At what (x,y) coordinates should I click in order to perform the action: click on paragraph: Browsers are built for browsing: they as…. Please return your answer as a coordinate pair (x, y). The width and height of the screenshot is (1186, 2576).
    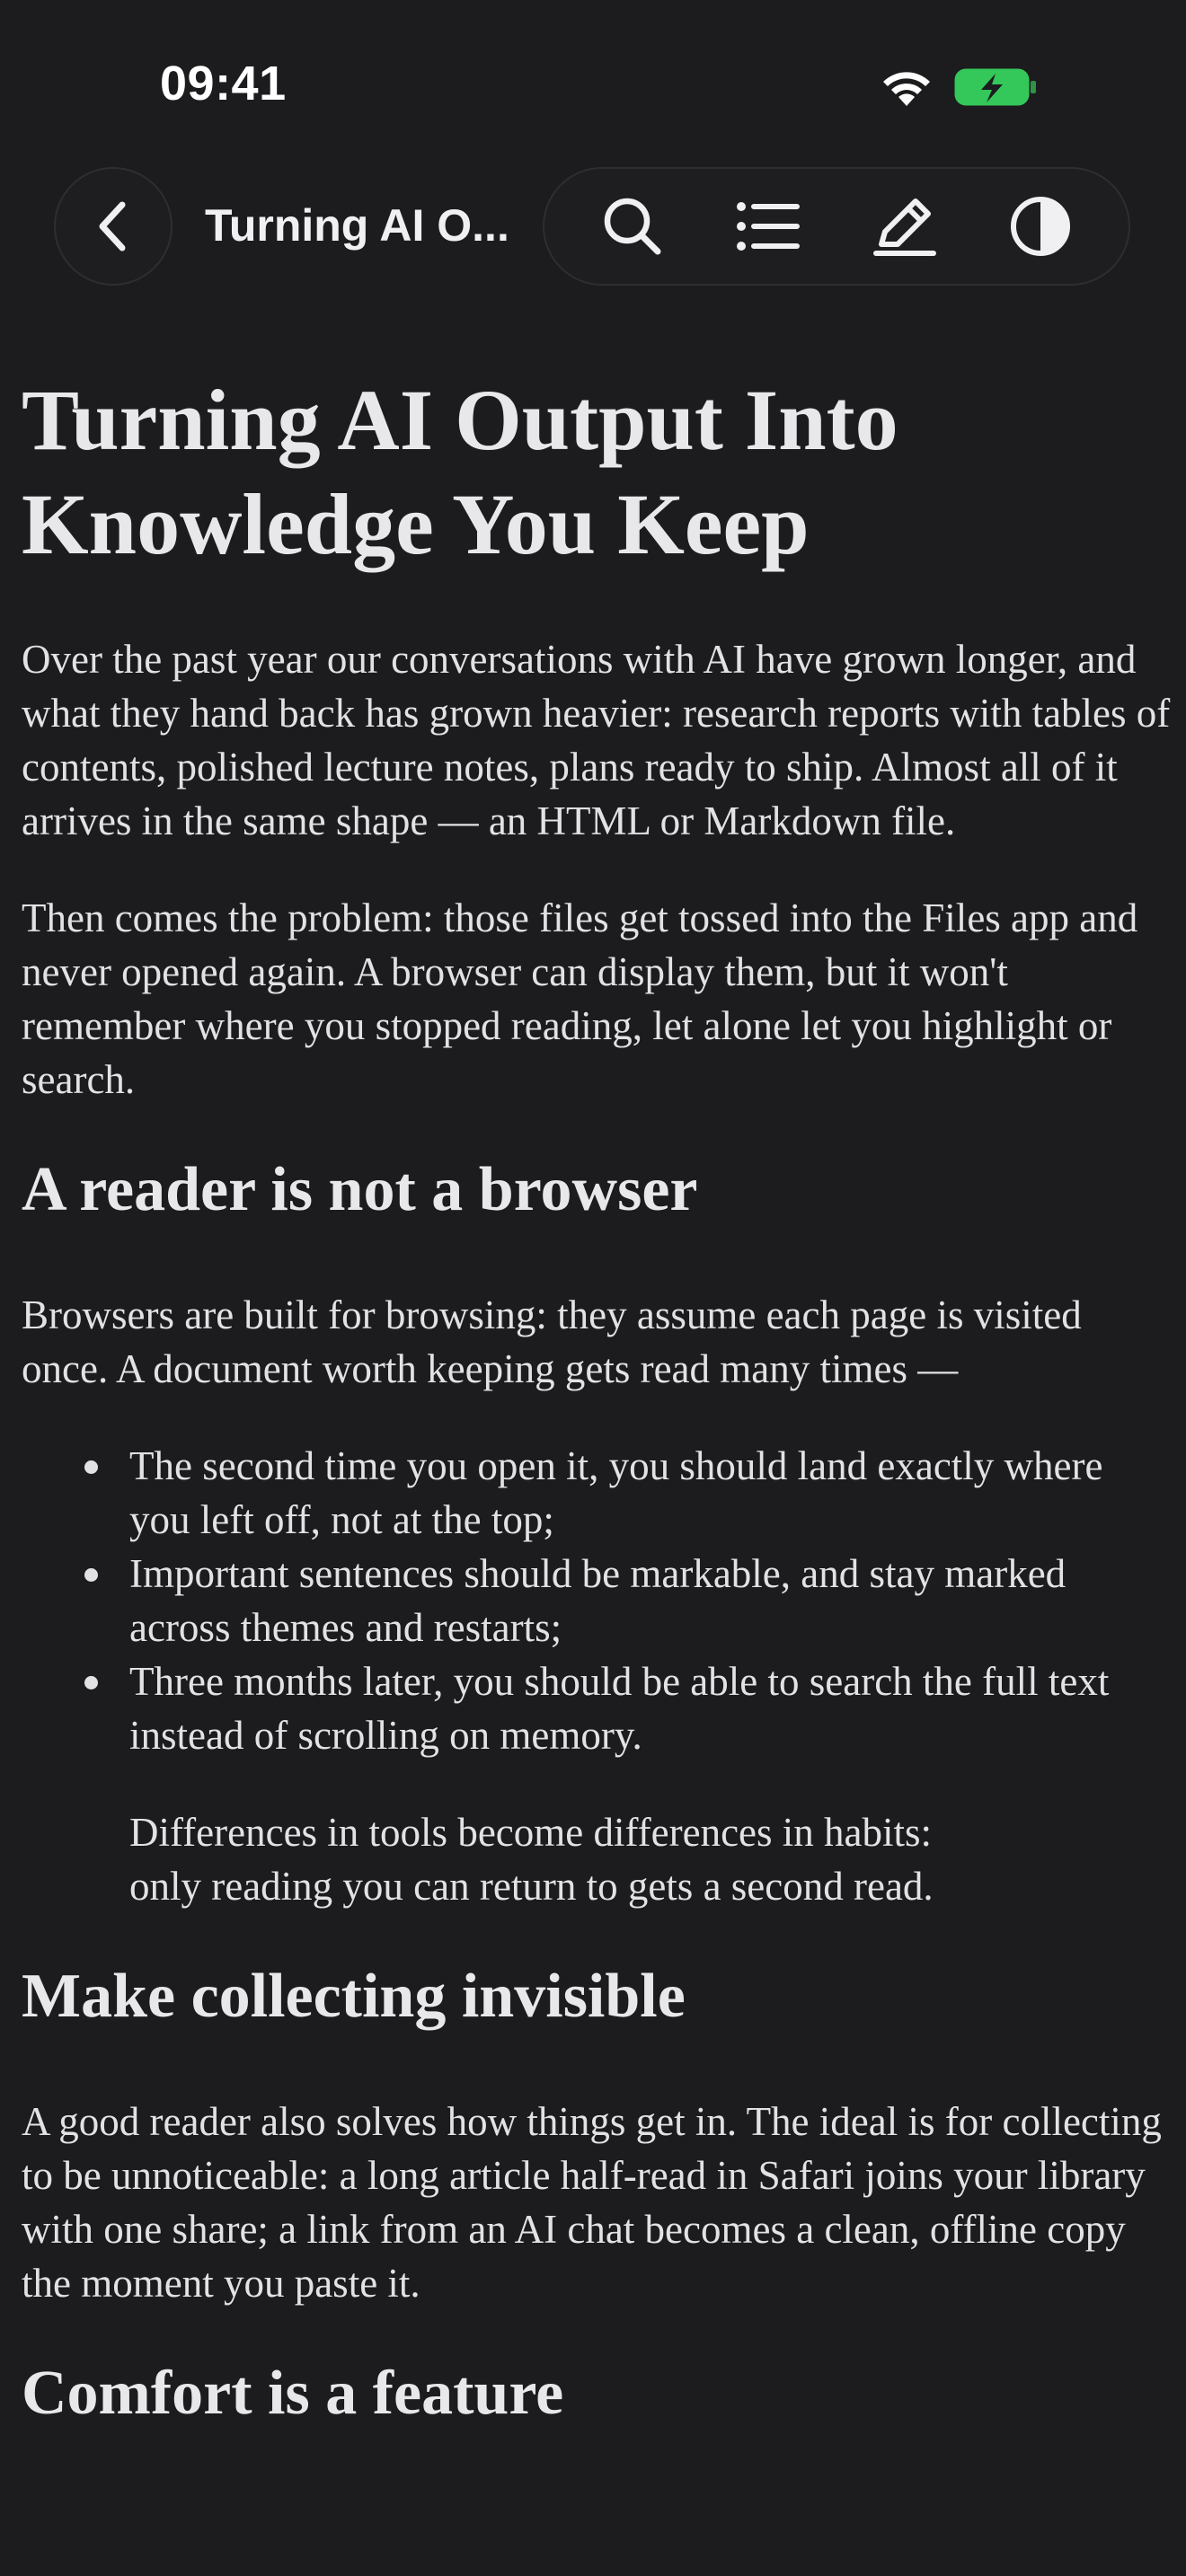
    Looking at the image, I should click on (552, 1341).